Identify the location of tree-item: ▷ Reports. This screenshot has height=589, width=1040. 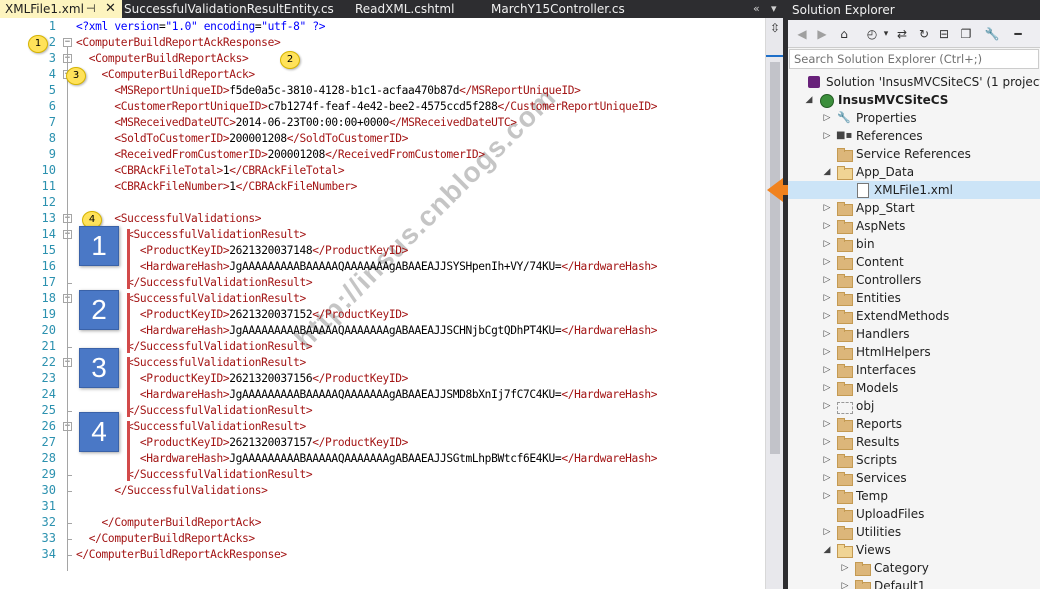
(914, 424).